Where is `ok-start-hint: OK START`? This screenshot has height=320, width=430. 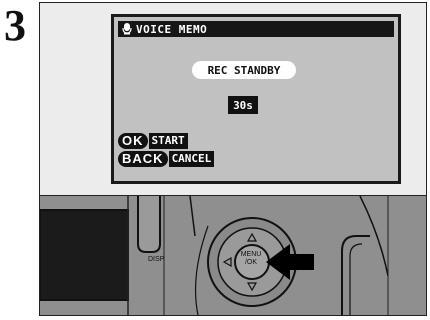 ok-start-hint: OK START is located at coordinates (153, 141).